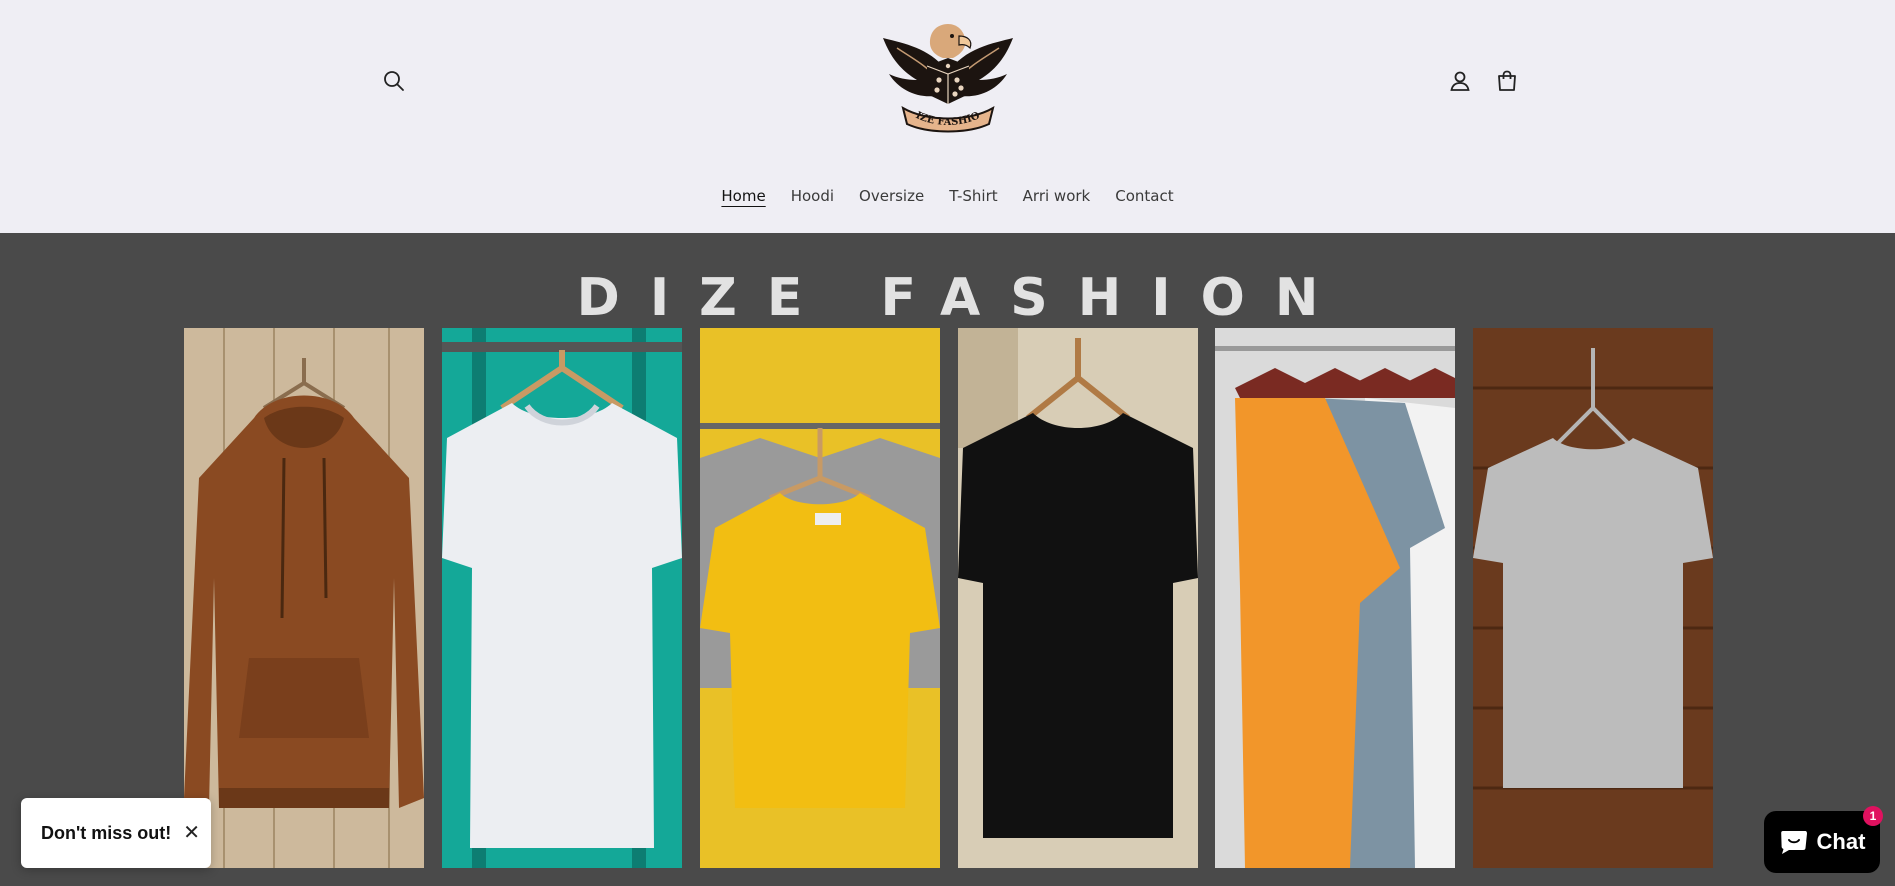 The height and width of the screenshot is (886, 1895). I want to click on hero-panel-black-tshirt, so click(1078, 598).